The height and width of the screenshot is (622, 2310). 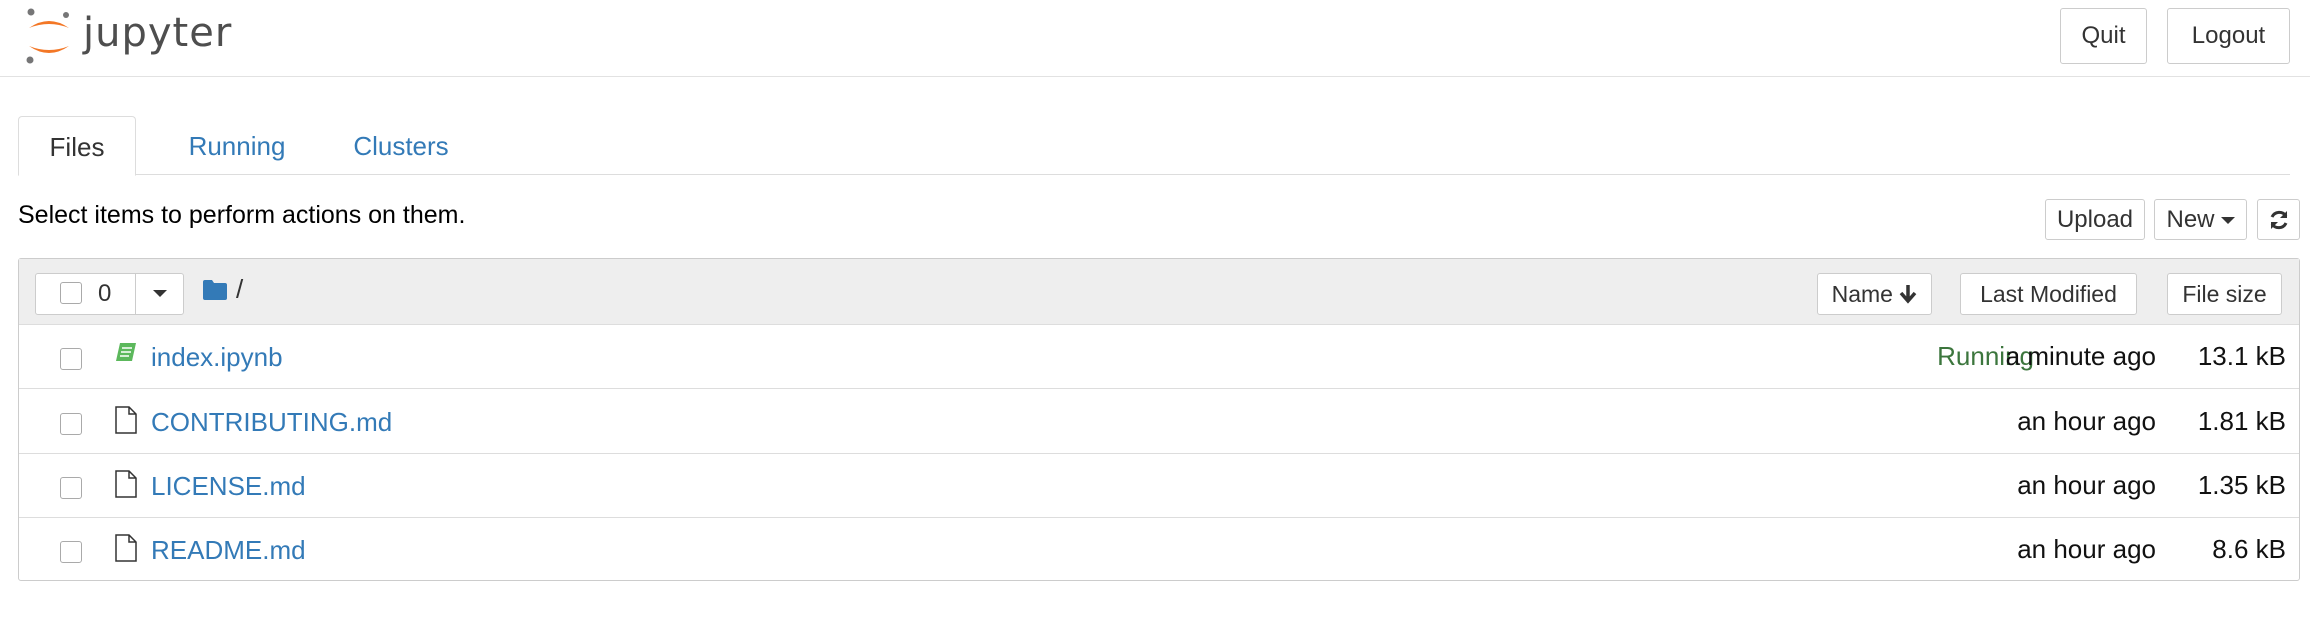 I want to click on upload-button: Upload, so click(x=2095, y=219).